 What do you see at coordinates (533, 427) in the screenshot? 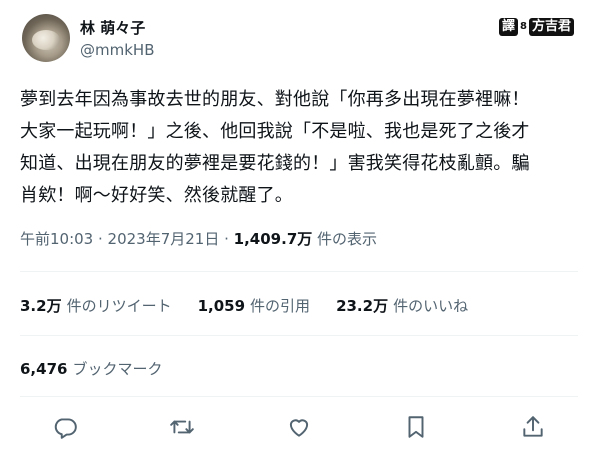
I see `share-icon` at bounding box center [533, 427].